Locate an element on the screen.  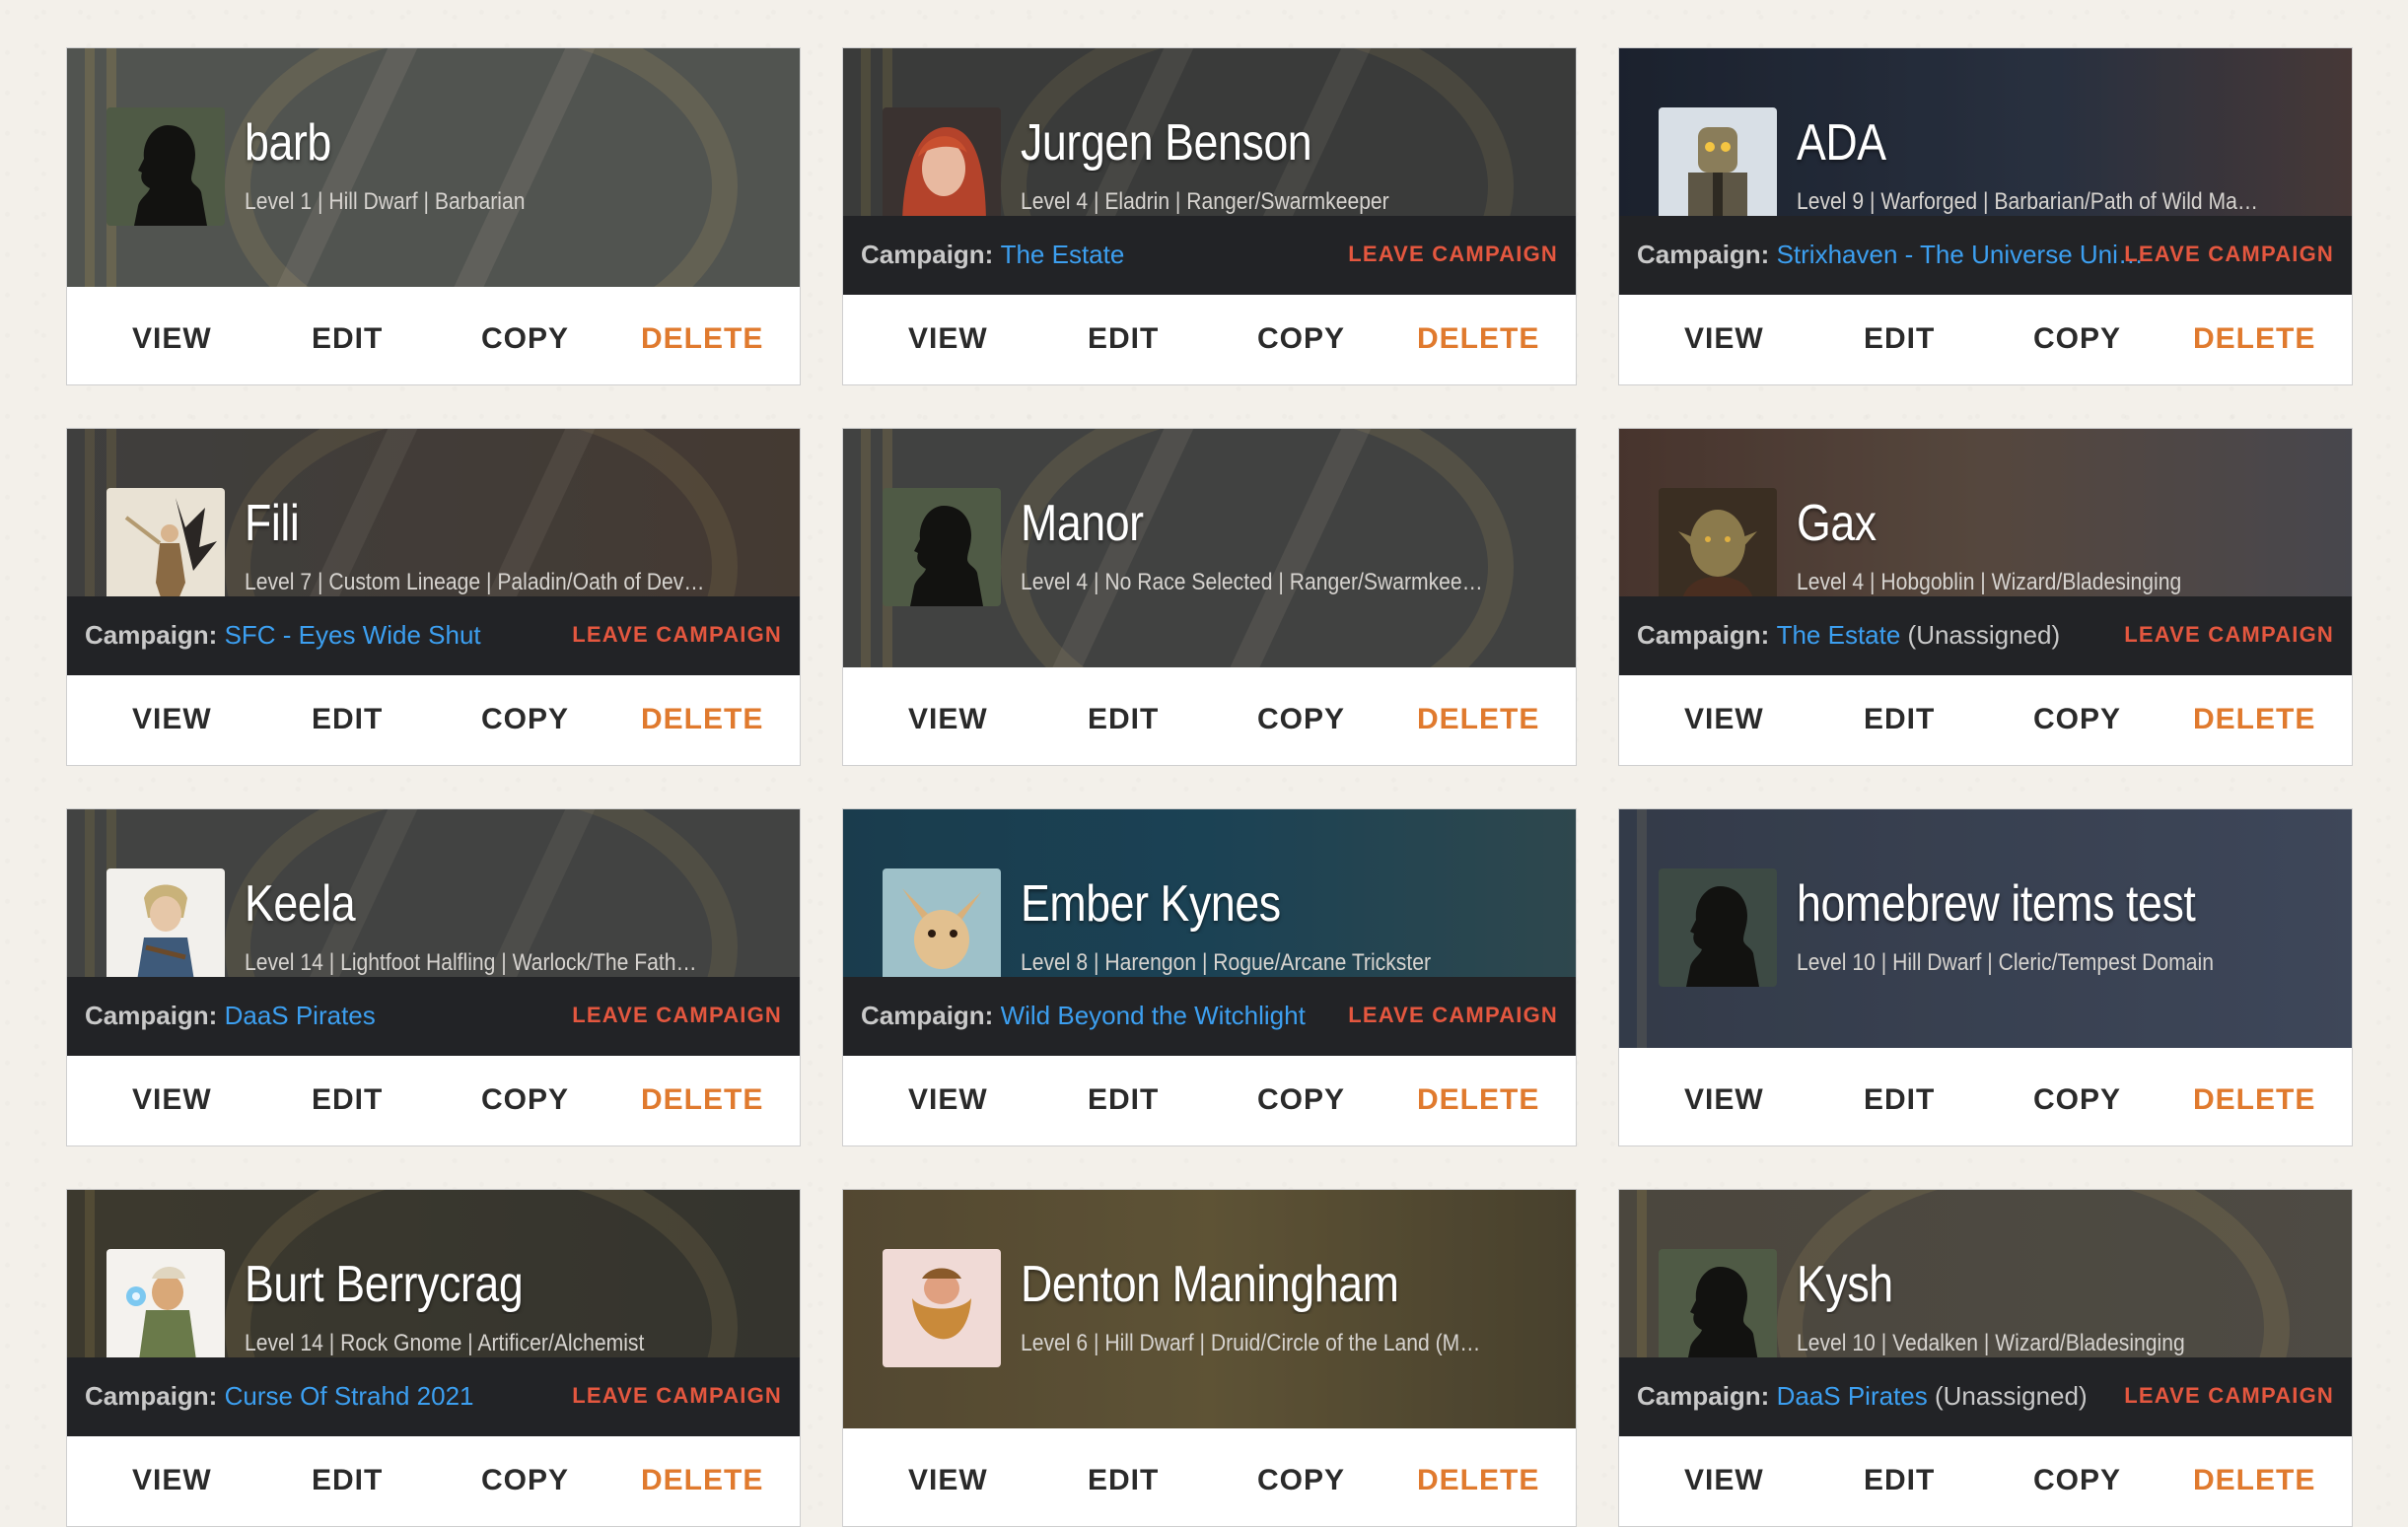
halfling-portrait-icon is located at coordinates (165, 928).